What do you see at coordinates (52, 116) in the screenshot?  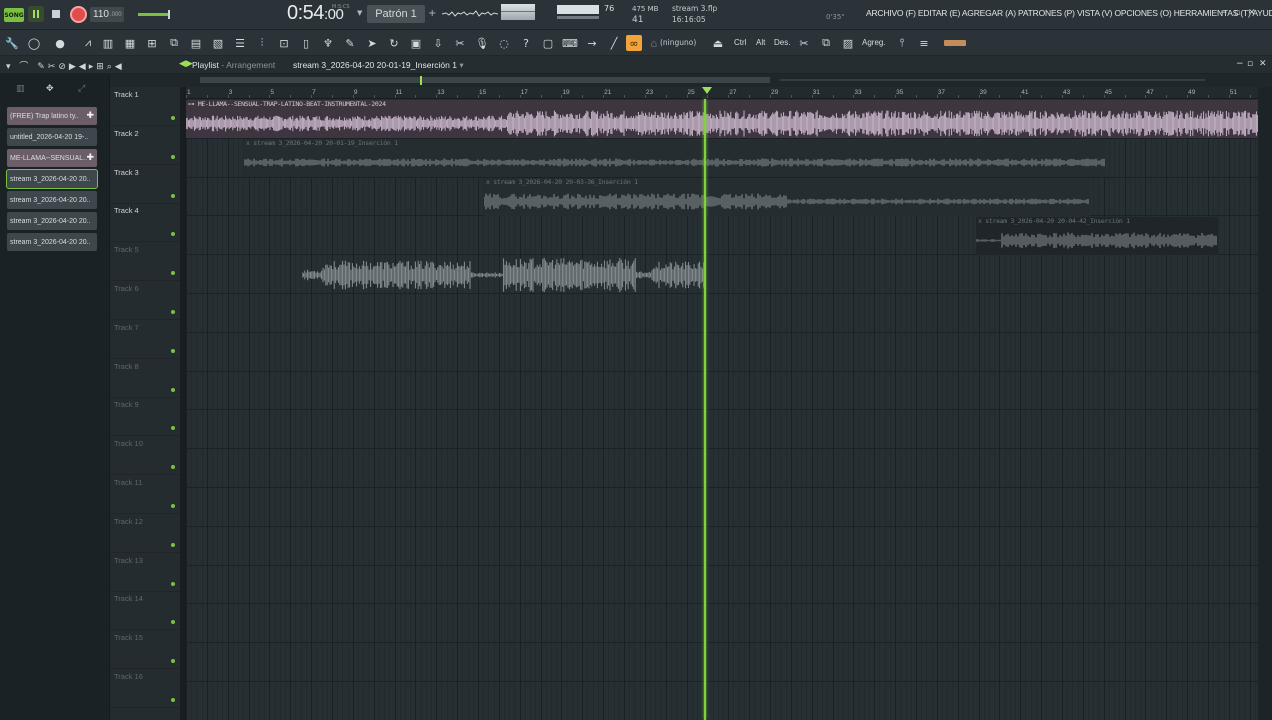 I see `picker-item: (FREE) Trap latino ty.. ✚` at bounding box center [52, 116].